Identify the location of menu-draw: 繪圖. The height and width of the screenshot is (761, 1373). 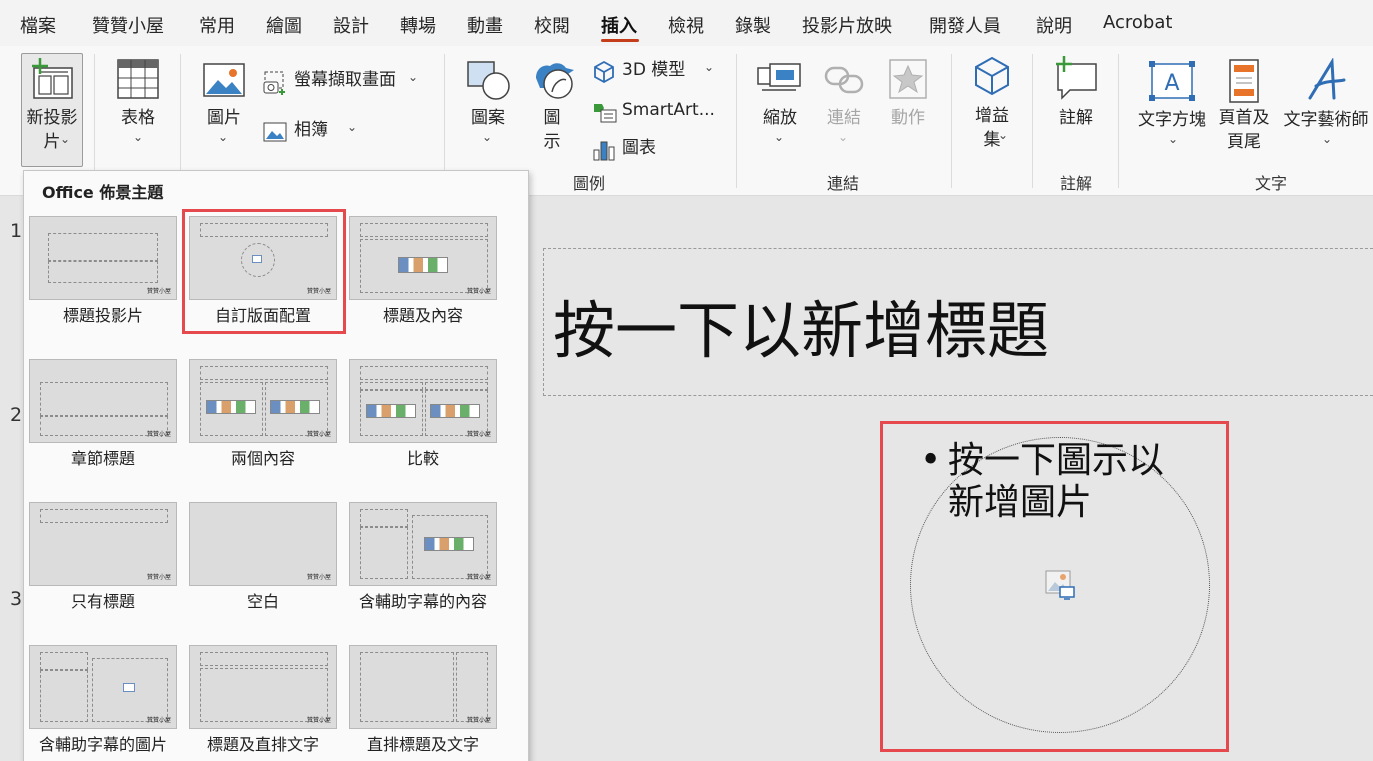
(284, 25).